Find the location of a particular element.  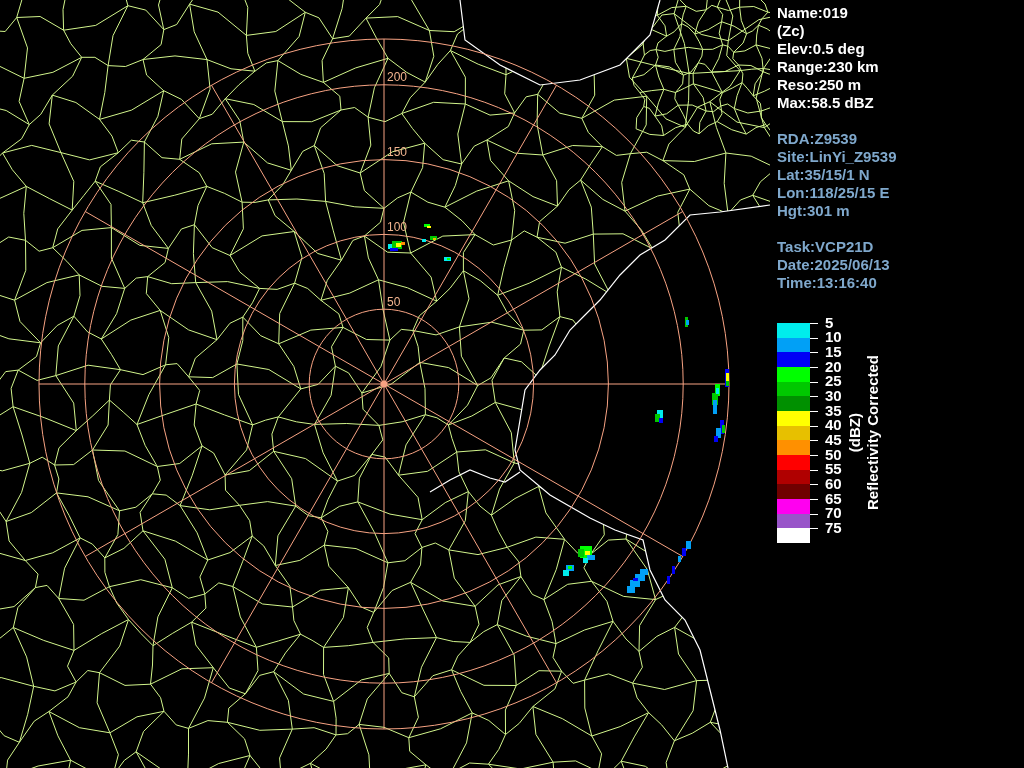

legend-label: 55 is located at coordinates (833, 469).